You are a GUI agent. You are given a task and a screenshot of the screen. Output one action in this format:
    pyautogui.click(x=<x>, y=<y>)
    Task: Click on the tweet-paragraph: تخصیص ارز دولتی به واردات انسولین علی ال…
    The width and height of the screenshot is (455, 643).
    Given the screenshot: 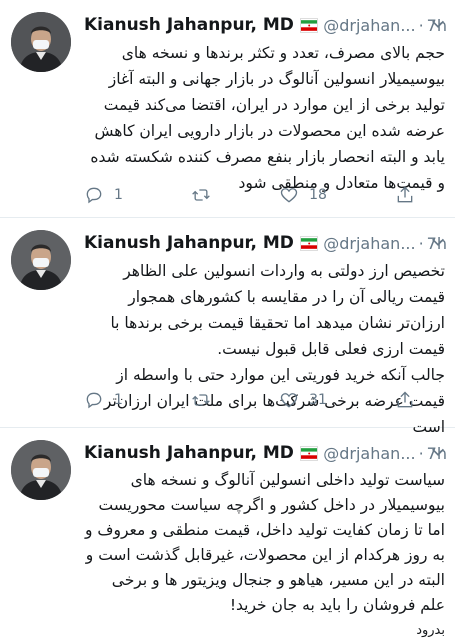 What is the action you would take?
    pyautogui.click(x=277, y=310)
    